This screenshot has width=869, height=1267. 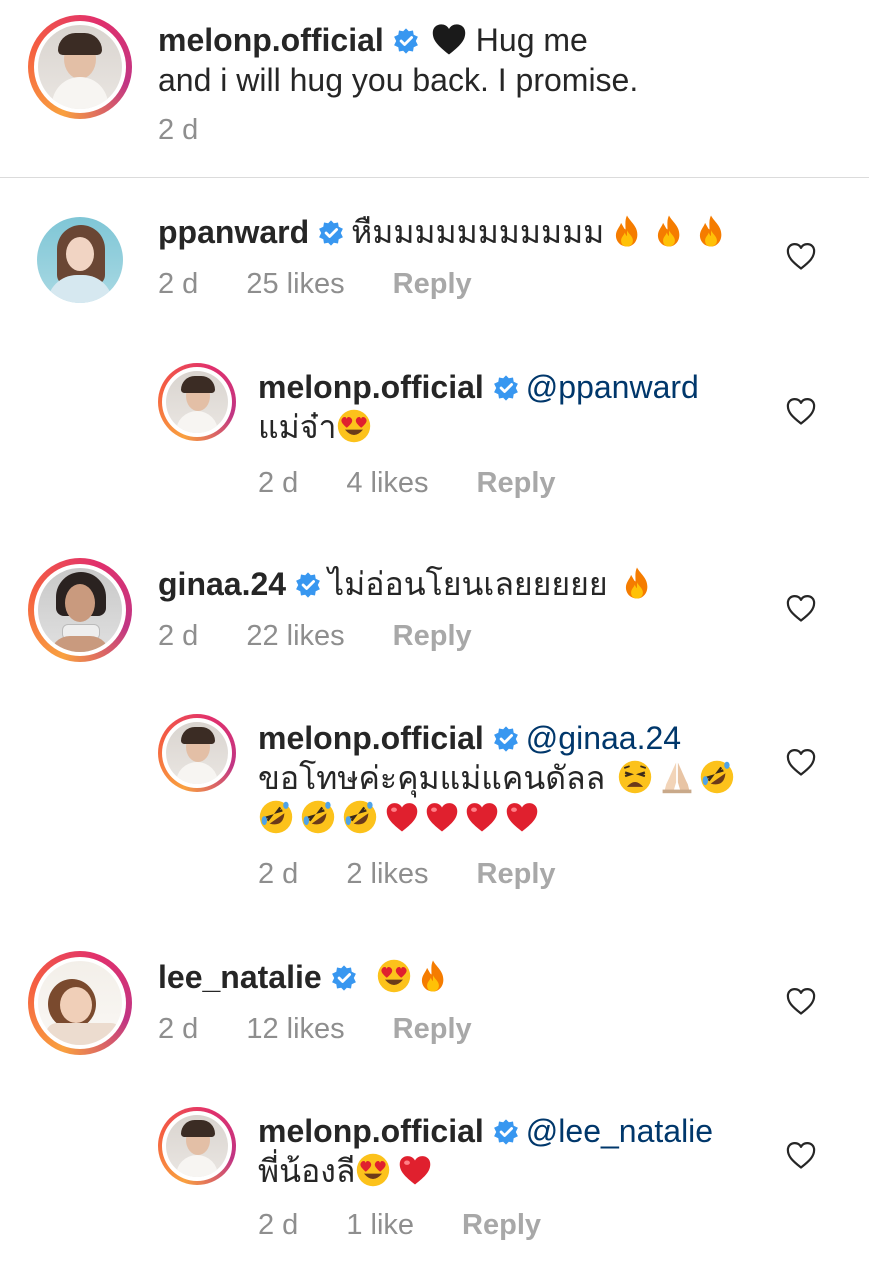 What do you see at coordinates (434, 177) in the screenshot?
I see `divider` at bounding box center [434, 177].